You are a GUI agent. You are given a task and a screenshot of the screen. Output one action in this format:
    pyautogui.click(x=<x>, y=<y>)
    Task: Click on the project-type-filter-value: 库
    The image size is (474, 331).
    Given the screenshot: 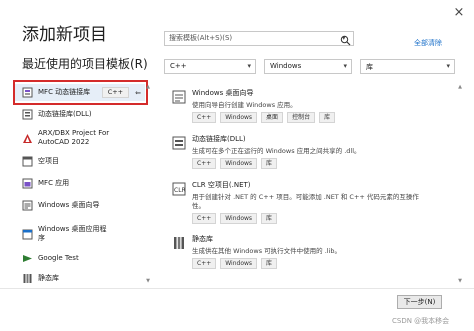 What is the action you would take?
    pyautogui.click(x=369, y=67)
    